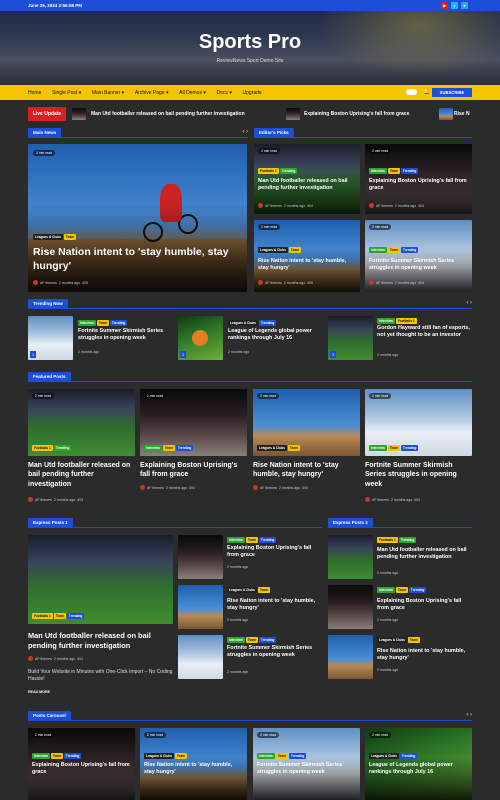 The image size is (500, 800). What do you see at coordinates (224, 93) in the screenshot?
I see `nav-docs: Docs ▾` at bounding box center [224, 93].